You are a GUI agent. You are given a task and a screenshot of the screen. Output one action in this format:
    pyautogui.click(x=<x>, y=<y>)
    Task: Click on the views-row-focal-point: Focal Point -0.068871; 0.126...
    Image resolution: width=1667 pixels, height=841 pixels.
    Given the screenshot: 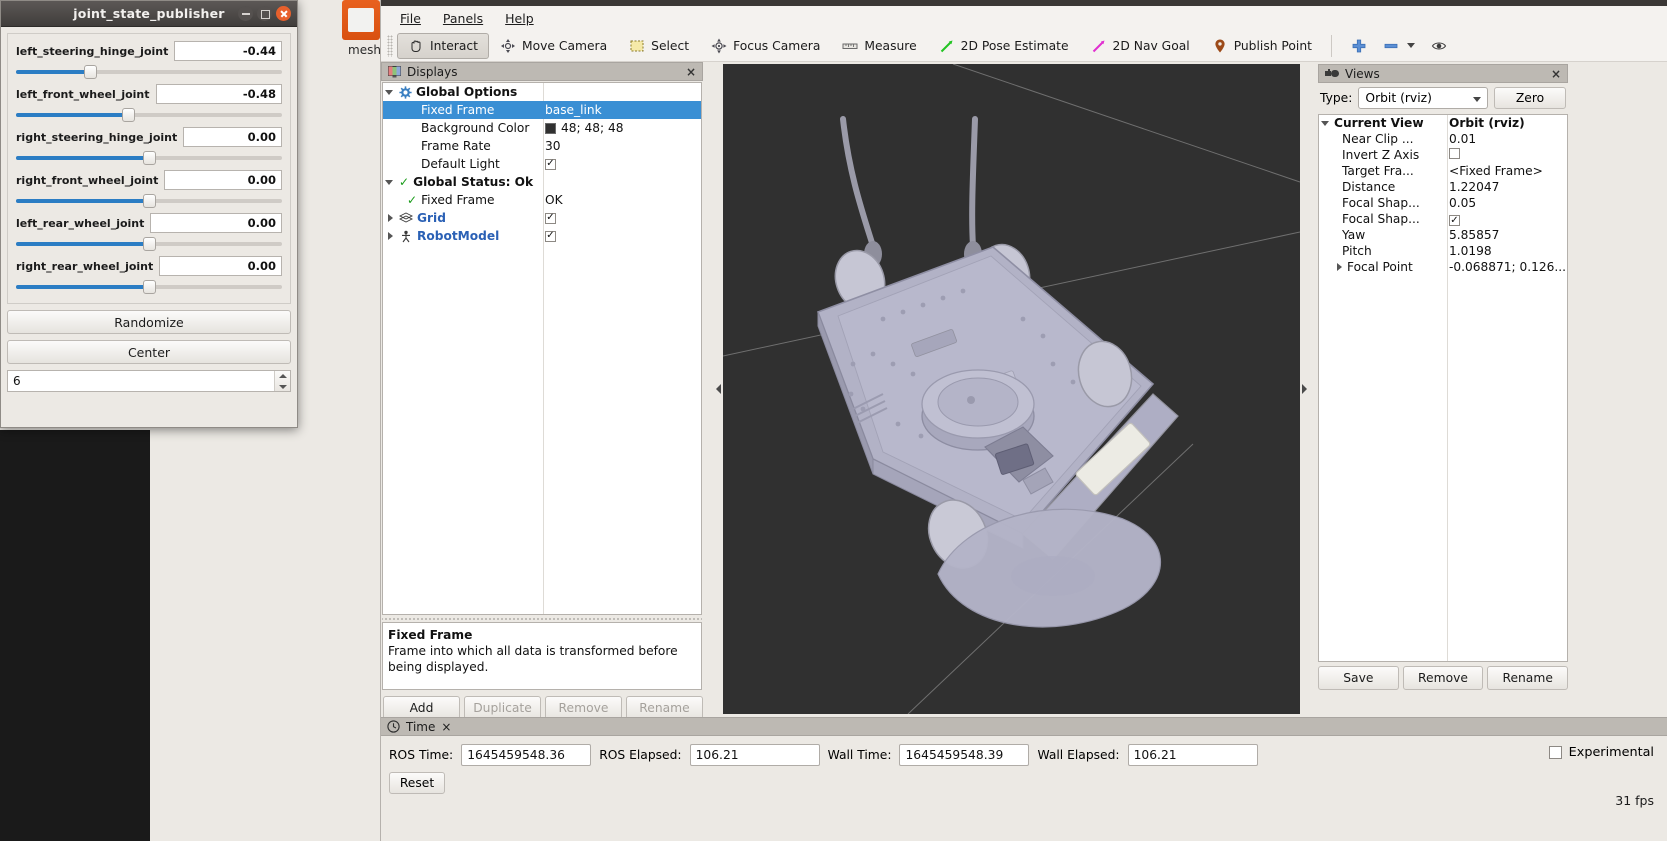 What is the action you would take?
    pyautogui.click(x=1443, y=267)
    